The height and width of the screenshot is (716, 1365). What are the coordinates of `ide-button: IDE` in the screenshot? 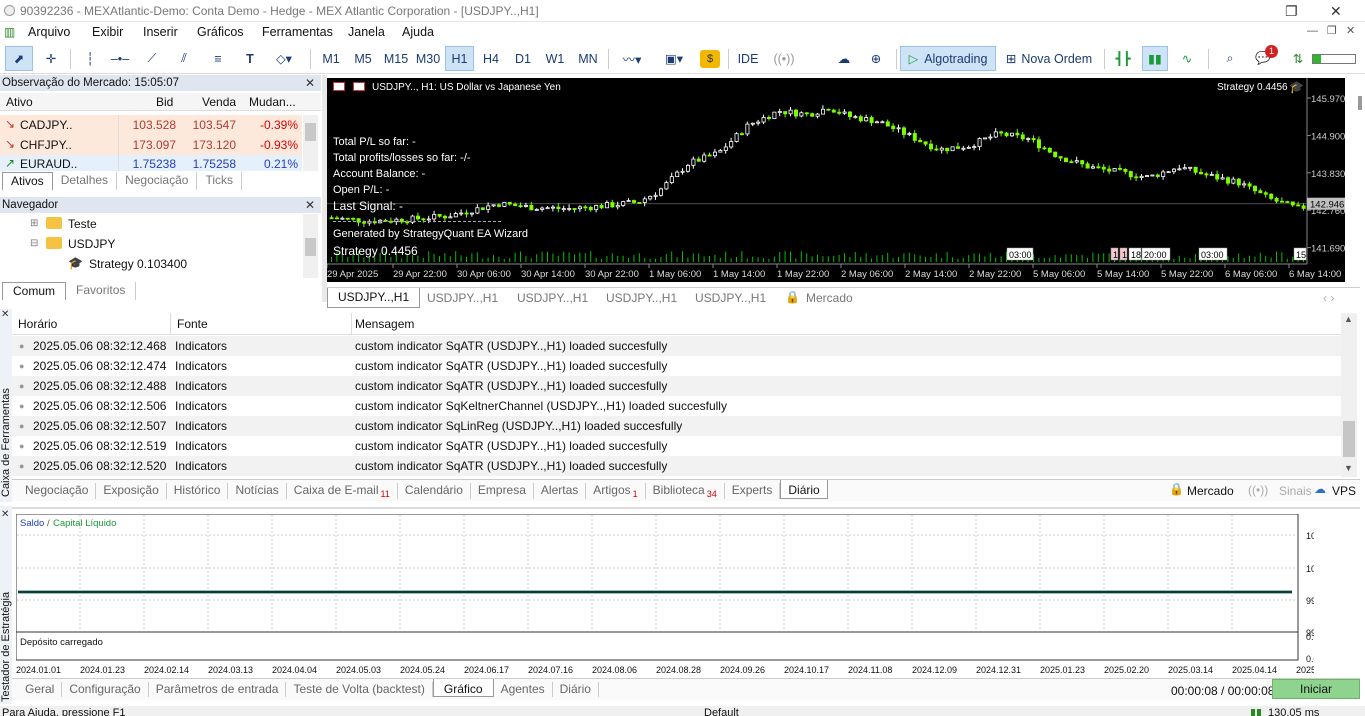 It's located at (748, 58).